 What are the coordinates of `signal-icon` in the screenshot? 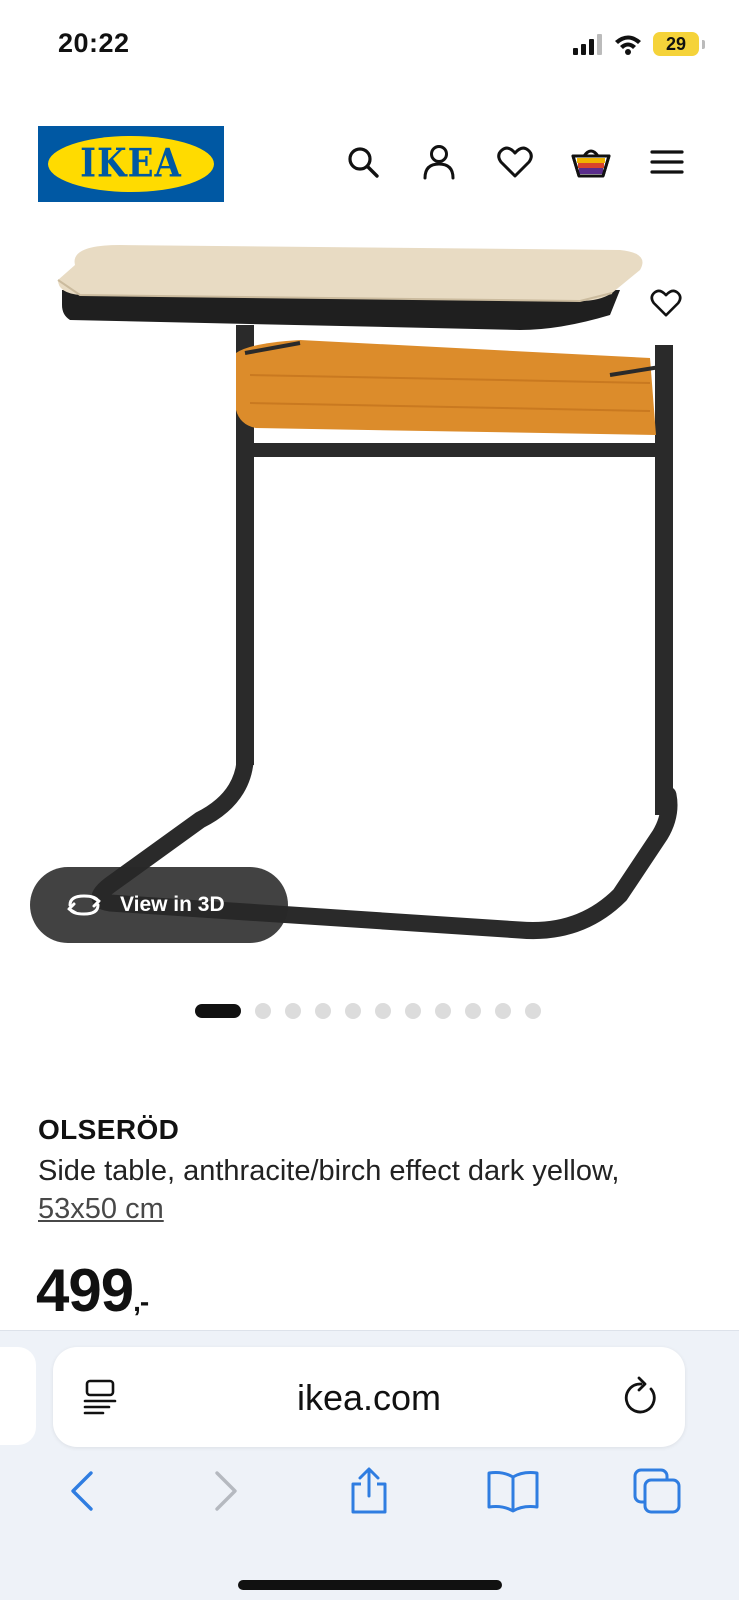 It's located at (587, 44).